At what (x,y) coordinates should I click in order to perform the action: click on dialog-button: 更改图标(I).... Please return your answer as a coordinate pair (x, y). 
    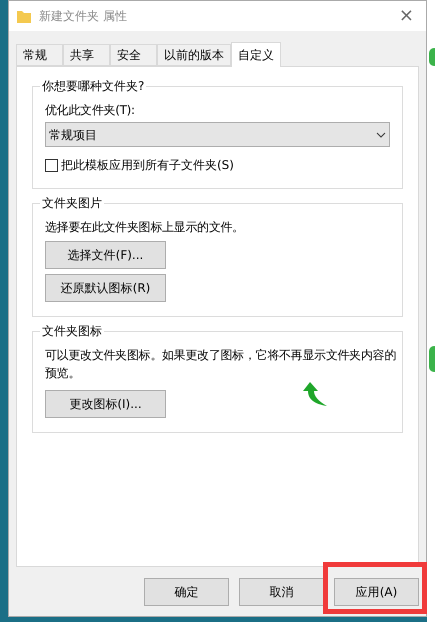
    Looking at the image, I should click on (105, 404).